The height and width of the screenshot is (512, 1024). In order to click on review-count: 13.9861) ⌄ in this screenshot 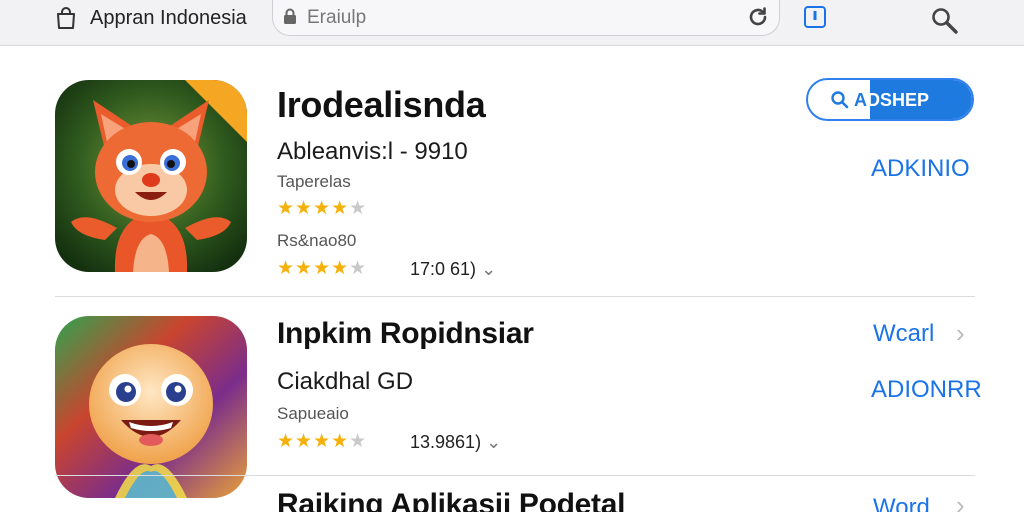, I will do `click(456, 442)`.